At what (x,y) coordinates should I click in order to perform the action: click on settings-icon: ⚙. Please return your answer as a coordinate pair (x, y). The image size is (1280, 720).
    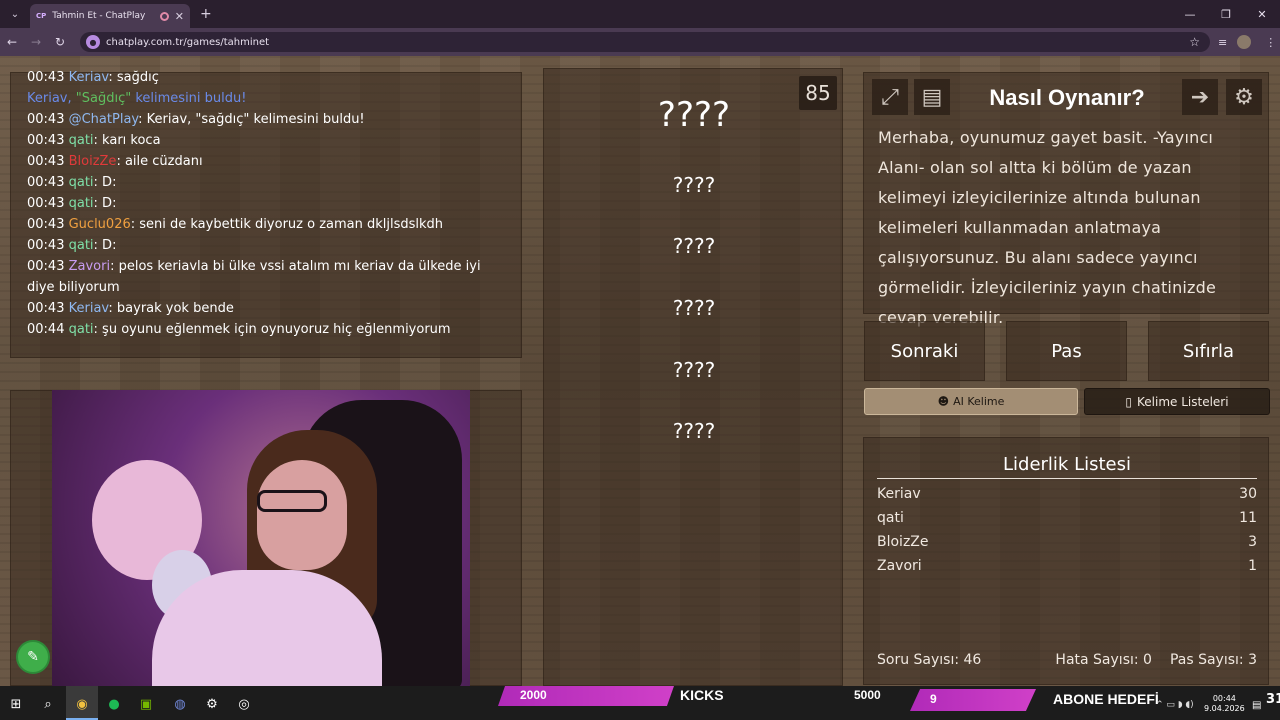
    Looking at the image, I should click on (212, 704).